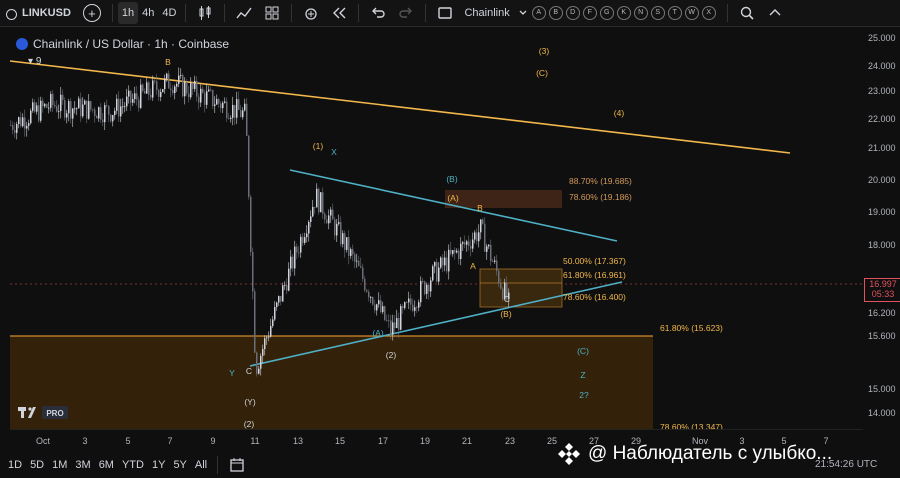  Describe the element at coordinates (128, 13) in the screenshot. I see `timeframe-1h-button: 1h` at that location.